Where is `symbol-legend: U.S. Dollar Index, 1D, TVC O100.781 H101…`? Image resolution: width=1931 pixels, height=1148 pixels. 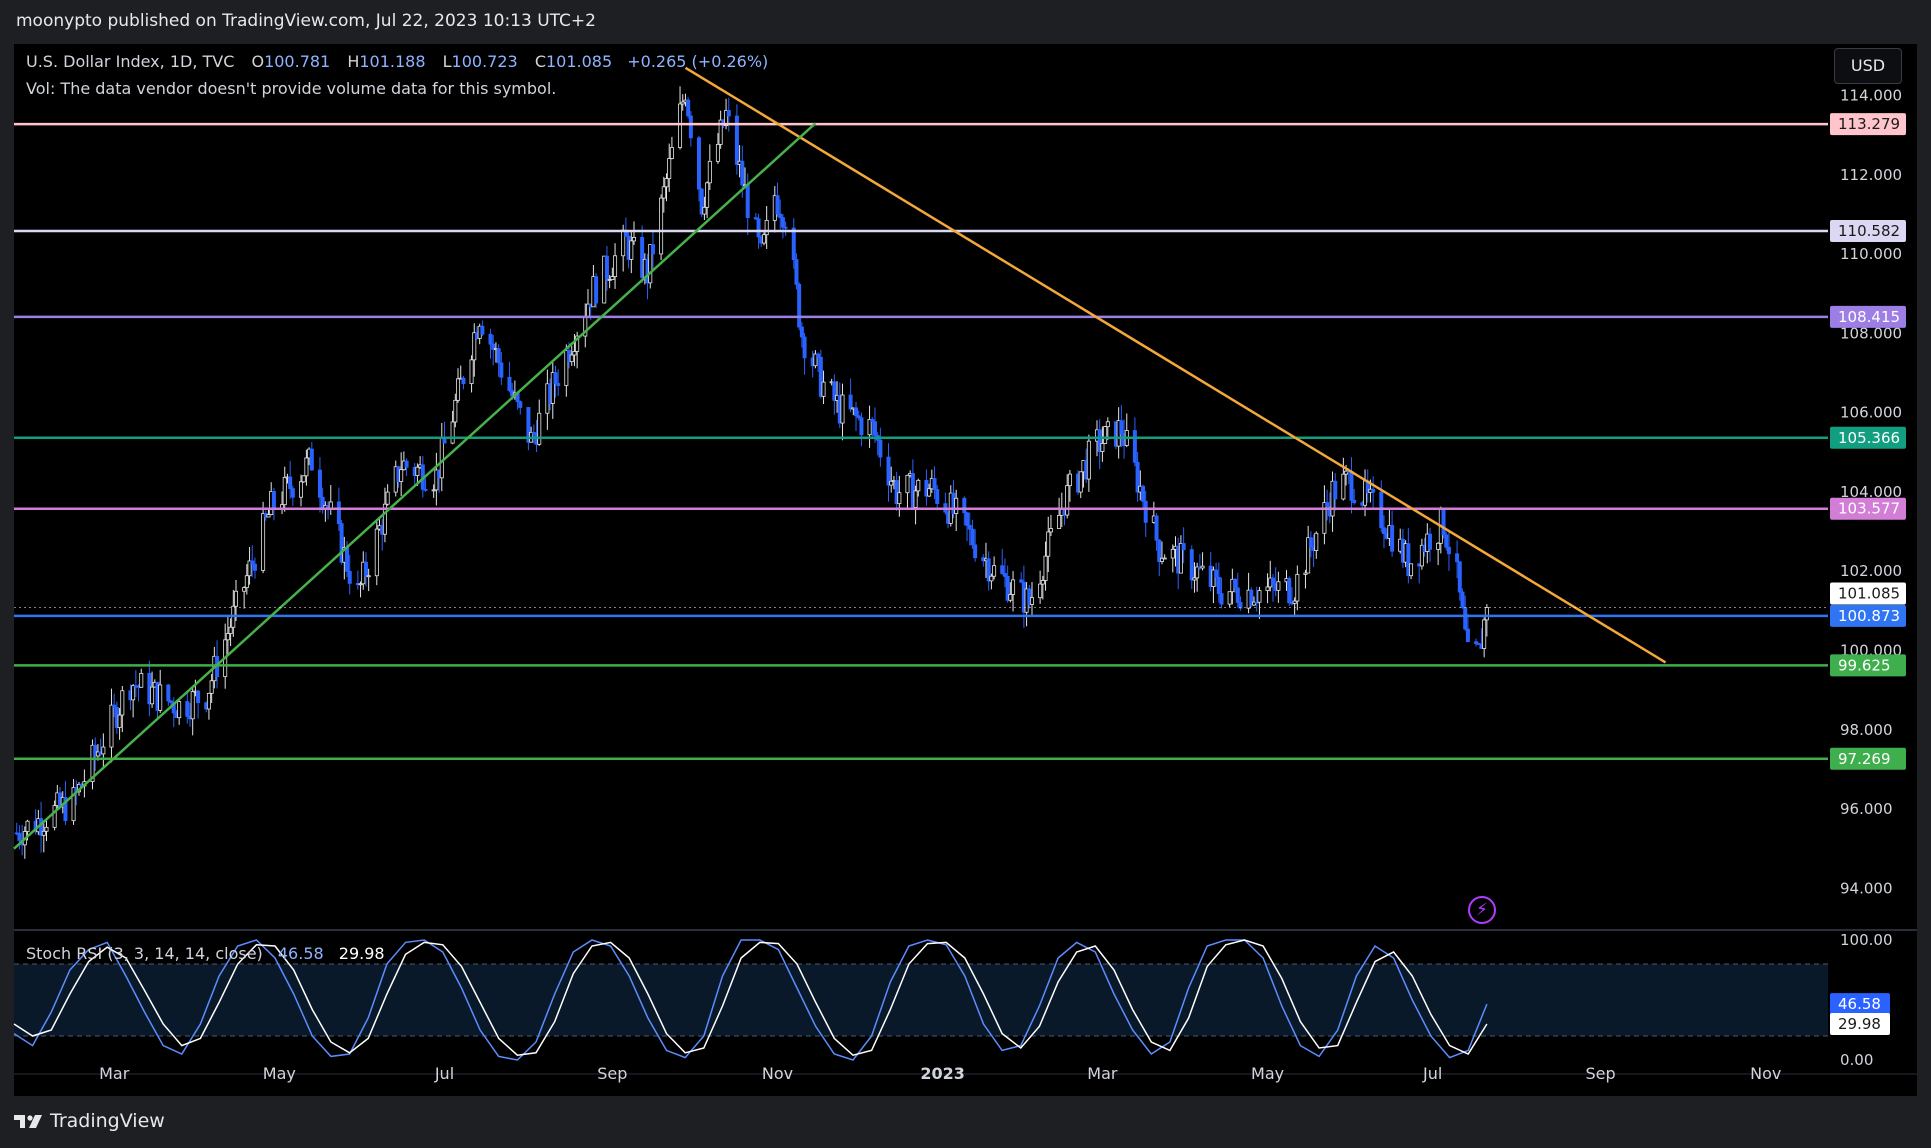 symbol-legend: U.S. Dollar Index, 1D, TVC O100.781 H101… is located at coordinates (397, 61).